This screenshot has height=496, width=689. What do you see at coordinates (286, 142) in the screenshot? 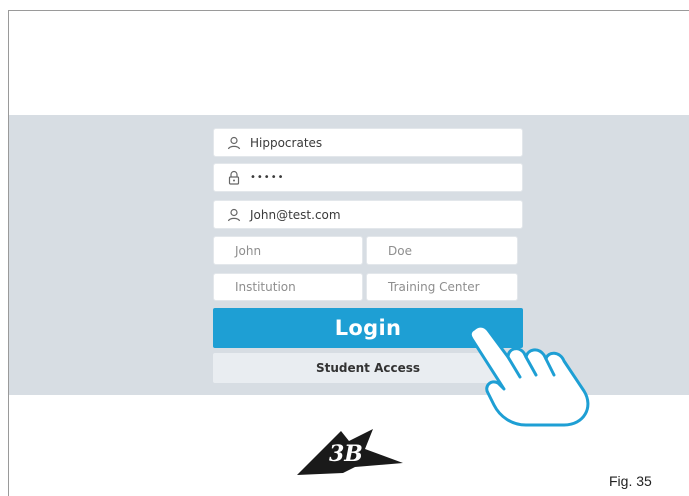
I see `username-value: Hippocrates` at bounding box center [286, 142].